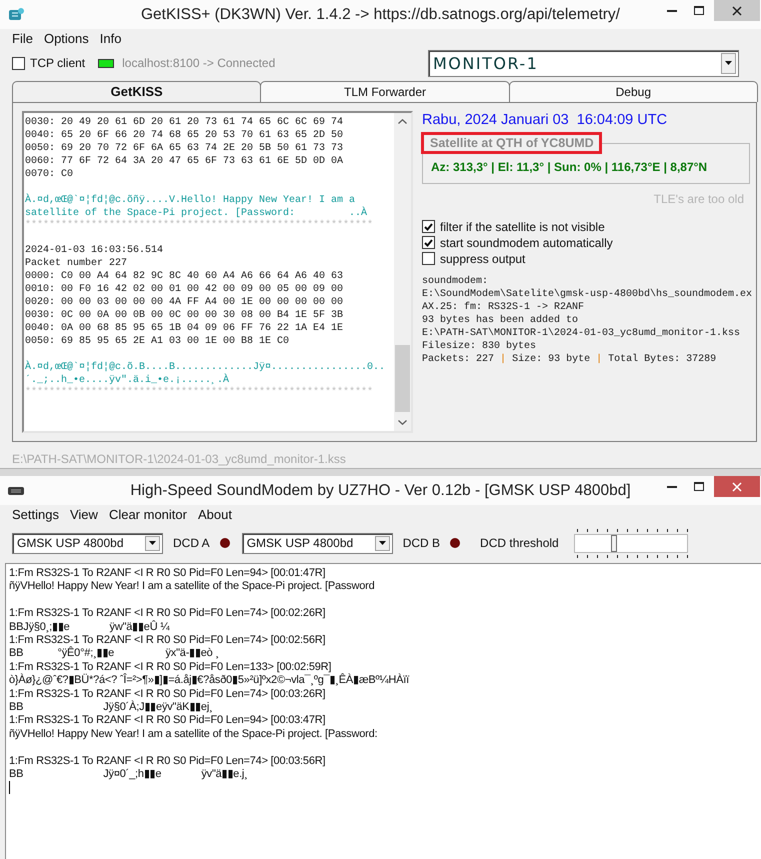 This screenshot has width=761, height=859. I want to click on menu-item: File, so click(22, 38).